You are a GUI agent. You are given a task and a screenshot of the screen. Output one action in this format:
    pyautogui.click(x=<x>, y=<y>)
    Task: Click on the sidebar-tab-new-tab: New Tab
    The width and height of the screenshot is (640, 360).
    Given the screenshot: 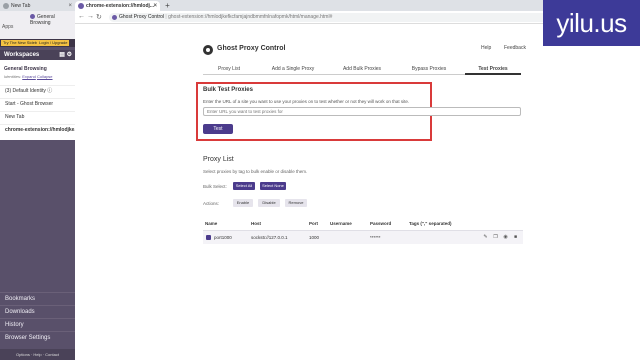 What is the action you would take?
    pyautogui.click(x=37, y=116)
    